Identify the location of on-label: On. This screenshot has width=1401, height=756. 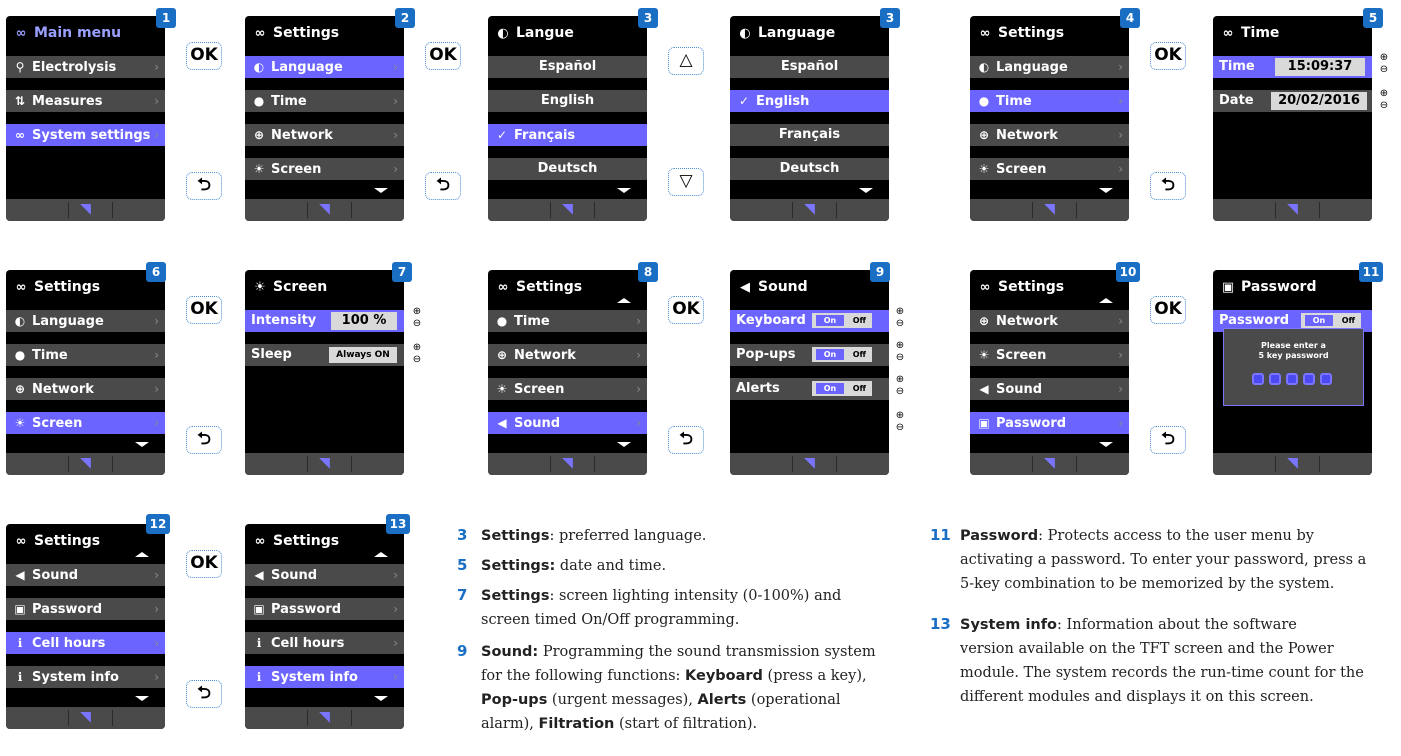
(830, 320).